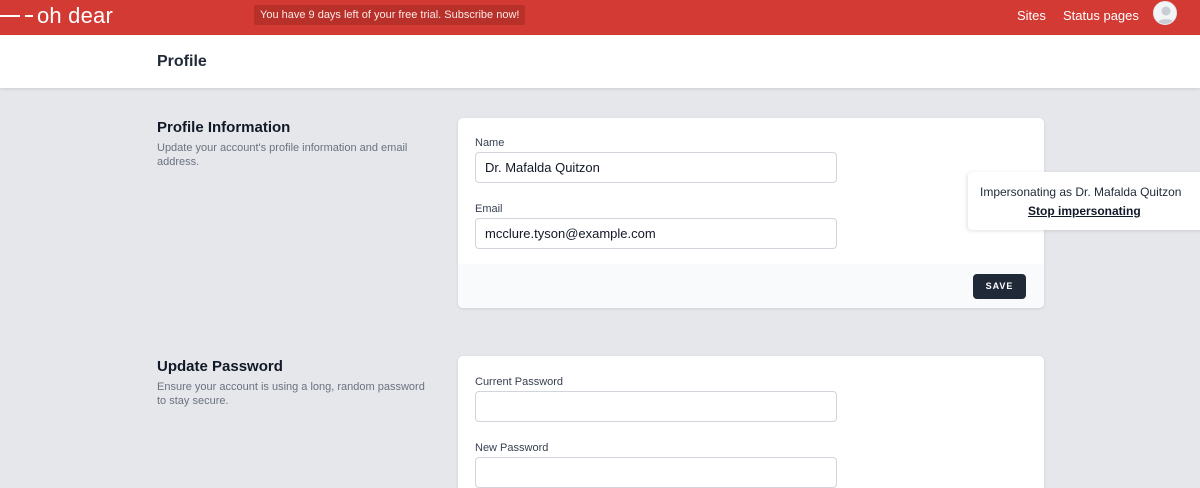  What do you see at coordinates (512, 448) in the screenshot?
I see `new-password-label: New Password` at bounding box center [512, 448].